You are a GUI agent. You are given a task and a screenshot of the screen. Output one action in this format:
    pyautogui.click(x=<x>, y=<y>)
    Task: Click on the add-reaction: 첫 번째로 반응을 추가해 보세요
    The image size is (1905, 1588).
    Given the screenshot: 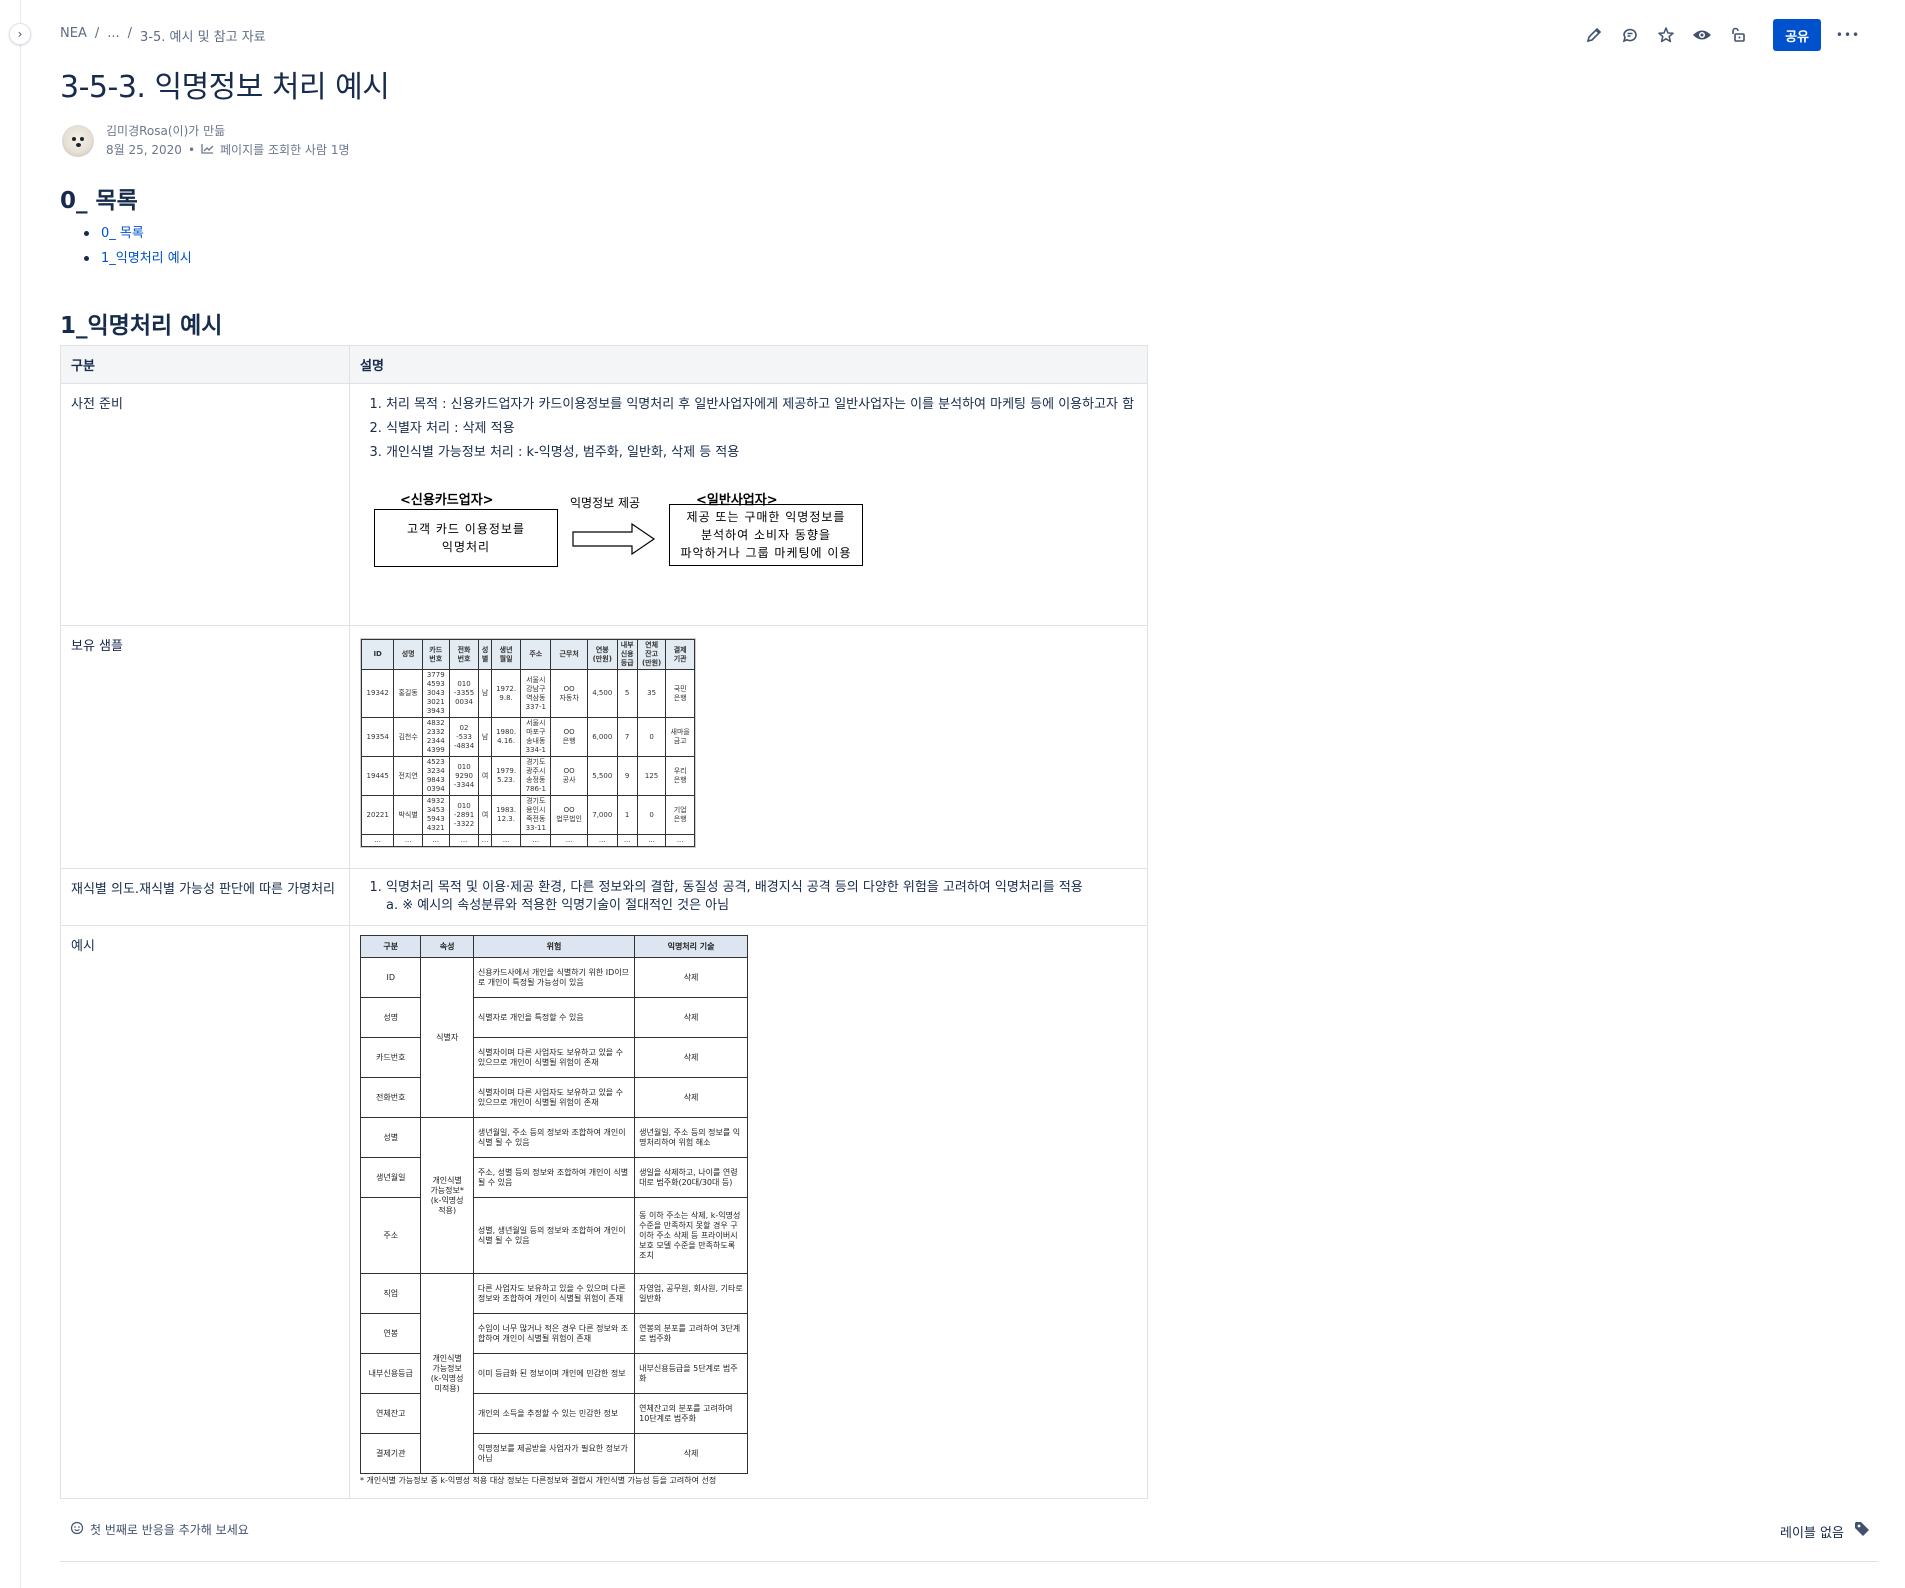 What is the action you would take?
    pyautogui.click(x=159, y=1529)
    